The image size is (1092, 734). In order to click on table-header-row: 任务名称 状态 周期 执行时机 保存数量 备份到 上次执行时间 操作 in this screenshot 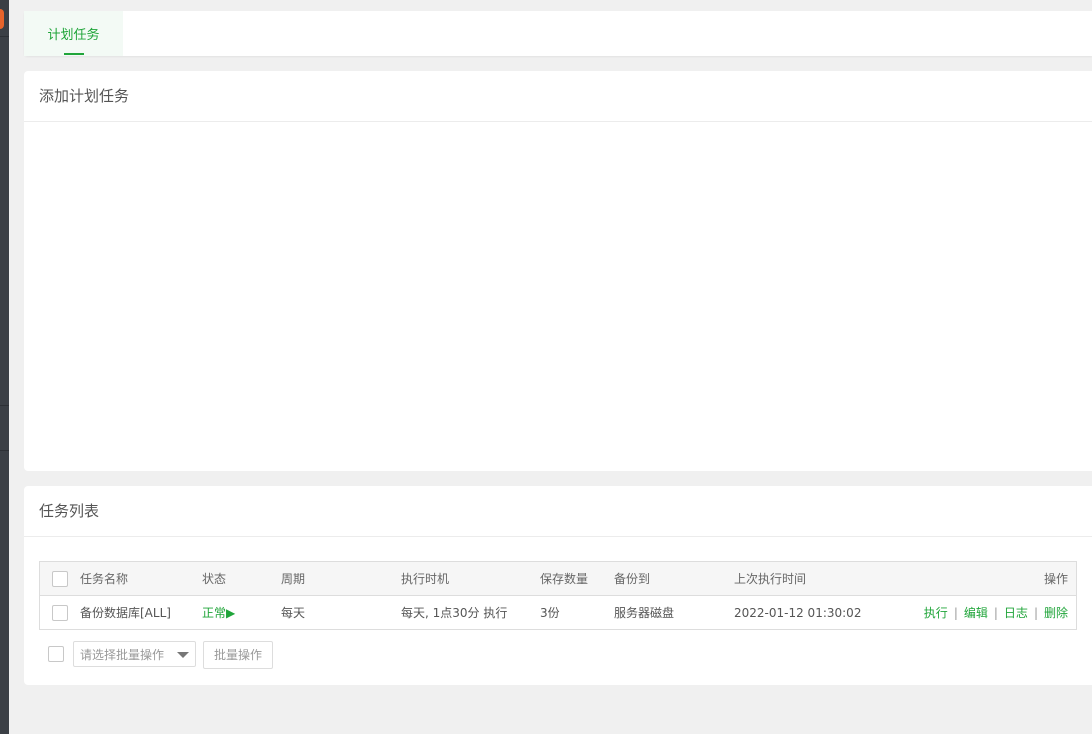, I will do `click(558, 578)`.